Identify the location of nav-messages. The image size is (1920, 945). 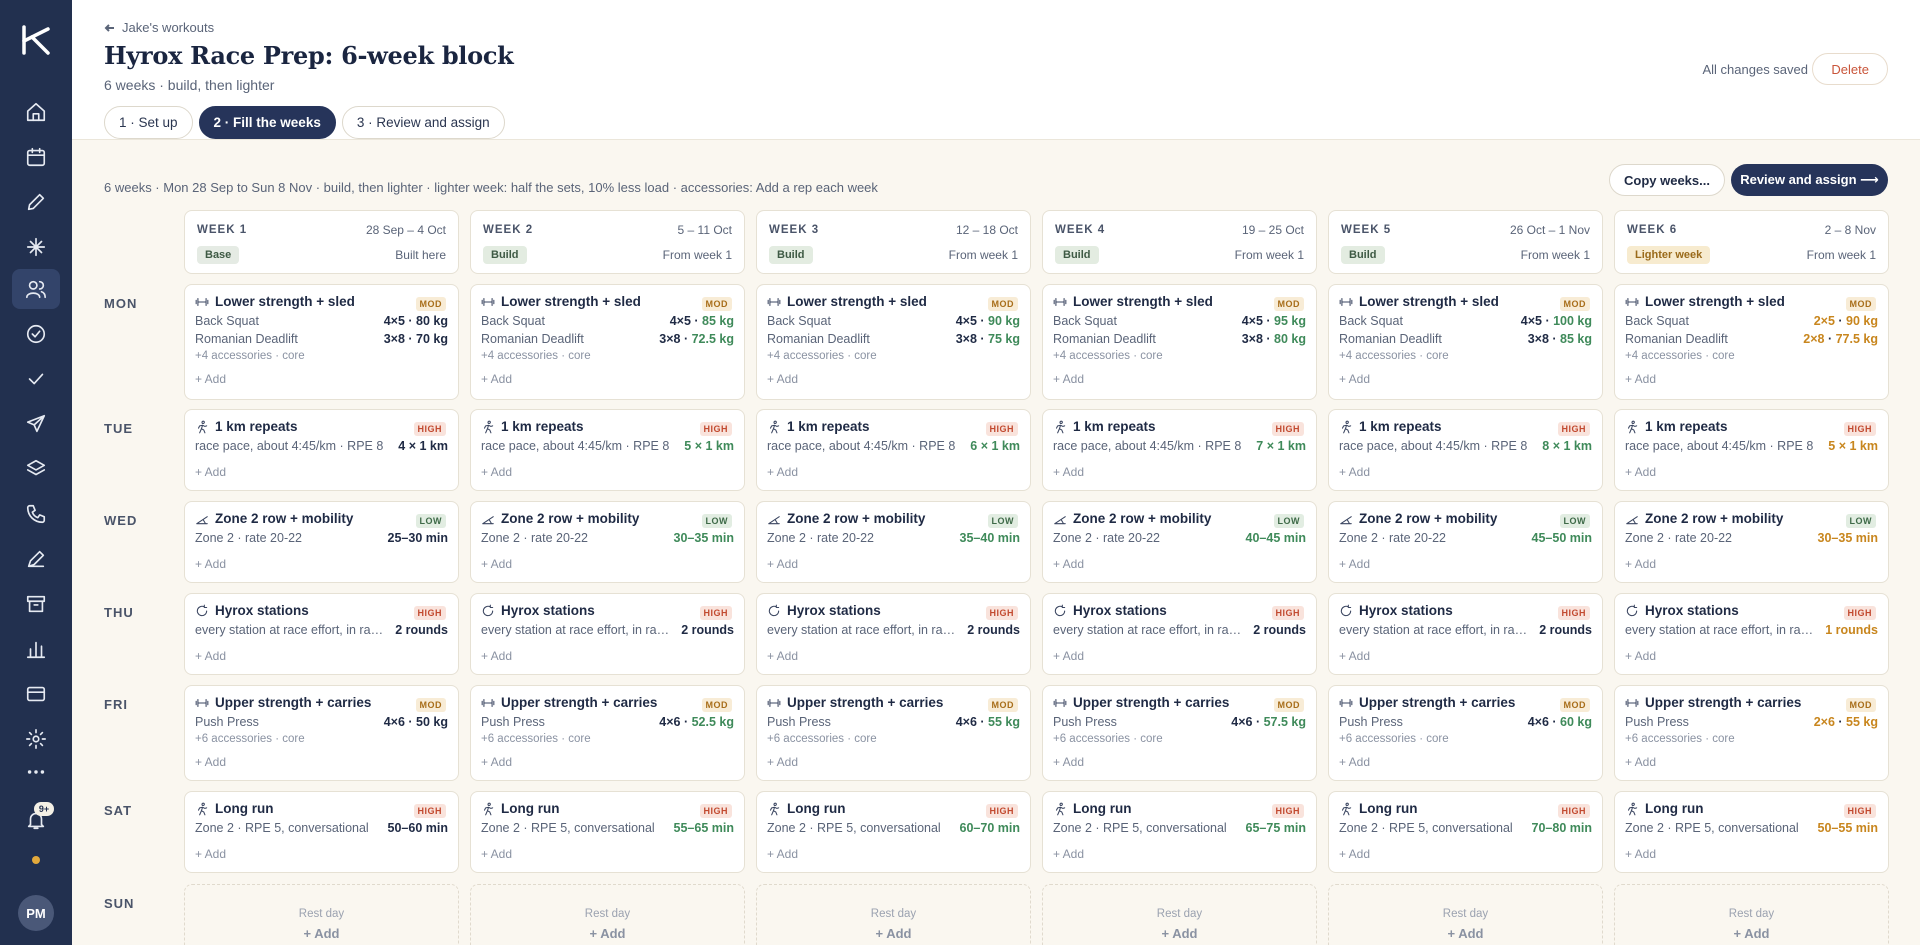
(36, 424).